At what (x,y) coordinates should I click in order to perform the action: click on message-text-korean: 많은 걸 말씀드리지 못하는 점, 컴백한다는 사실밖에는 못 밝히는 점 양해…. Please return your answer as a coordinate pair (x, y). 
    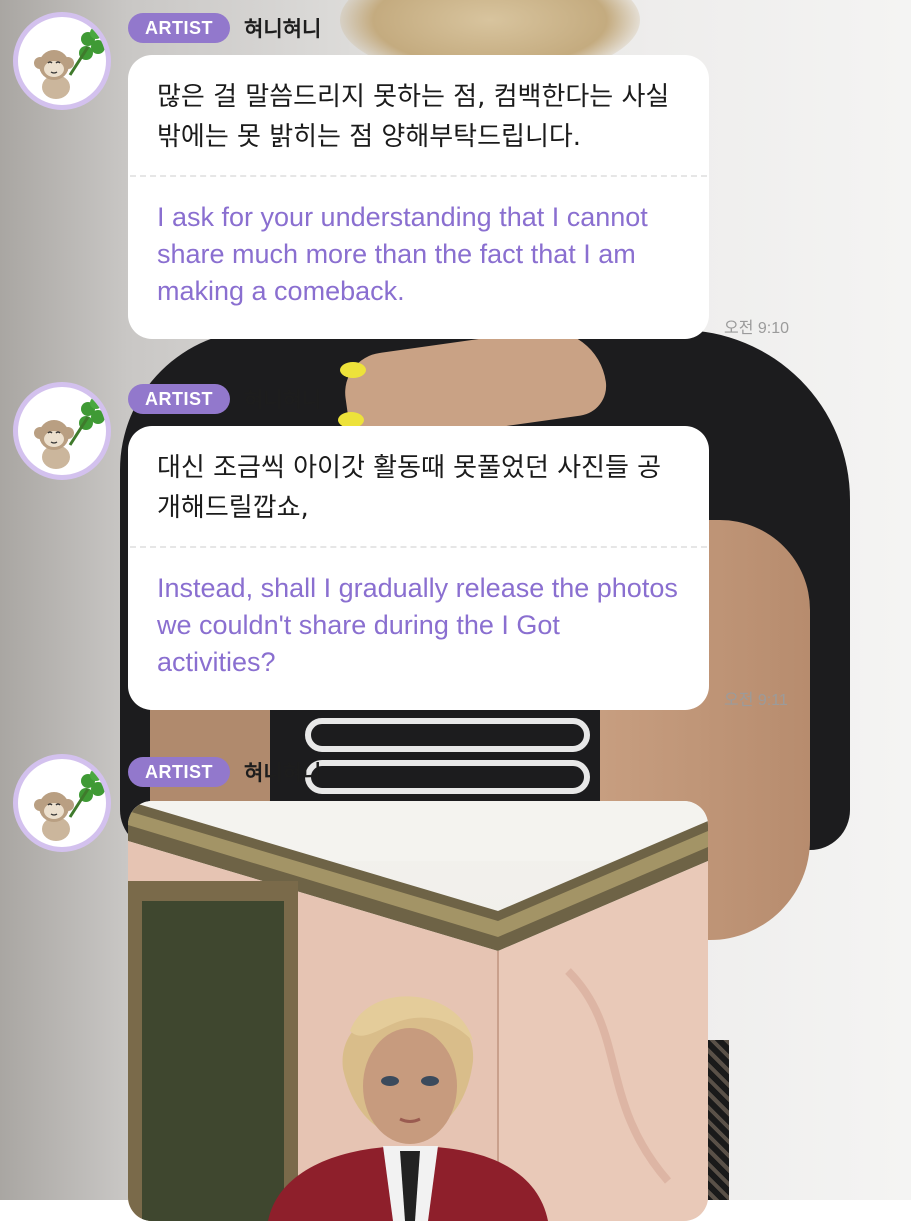
    Looking at the image, I should click on (413, 117).